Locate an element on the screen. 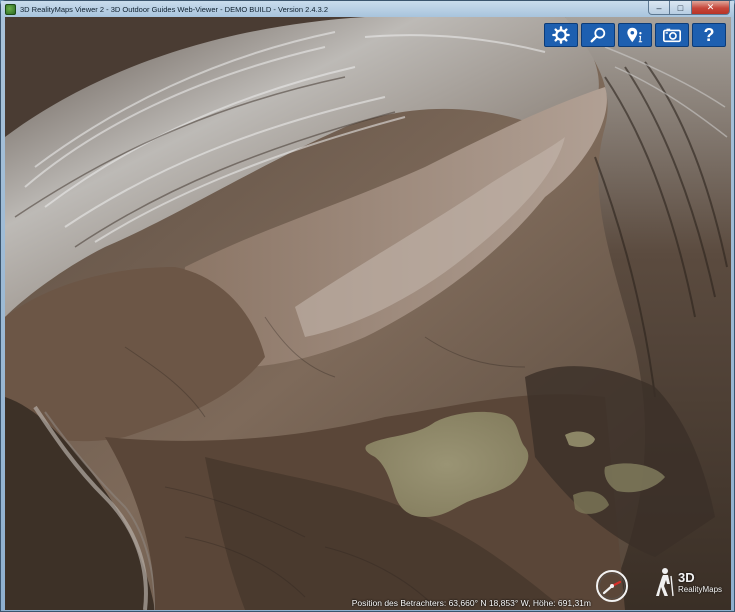 Image resolution: width=735 pixels, height=612 pixels. search-icon is located at coordinates (598, 35).